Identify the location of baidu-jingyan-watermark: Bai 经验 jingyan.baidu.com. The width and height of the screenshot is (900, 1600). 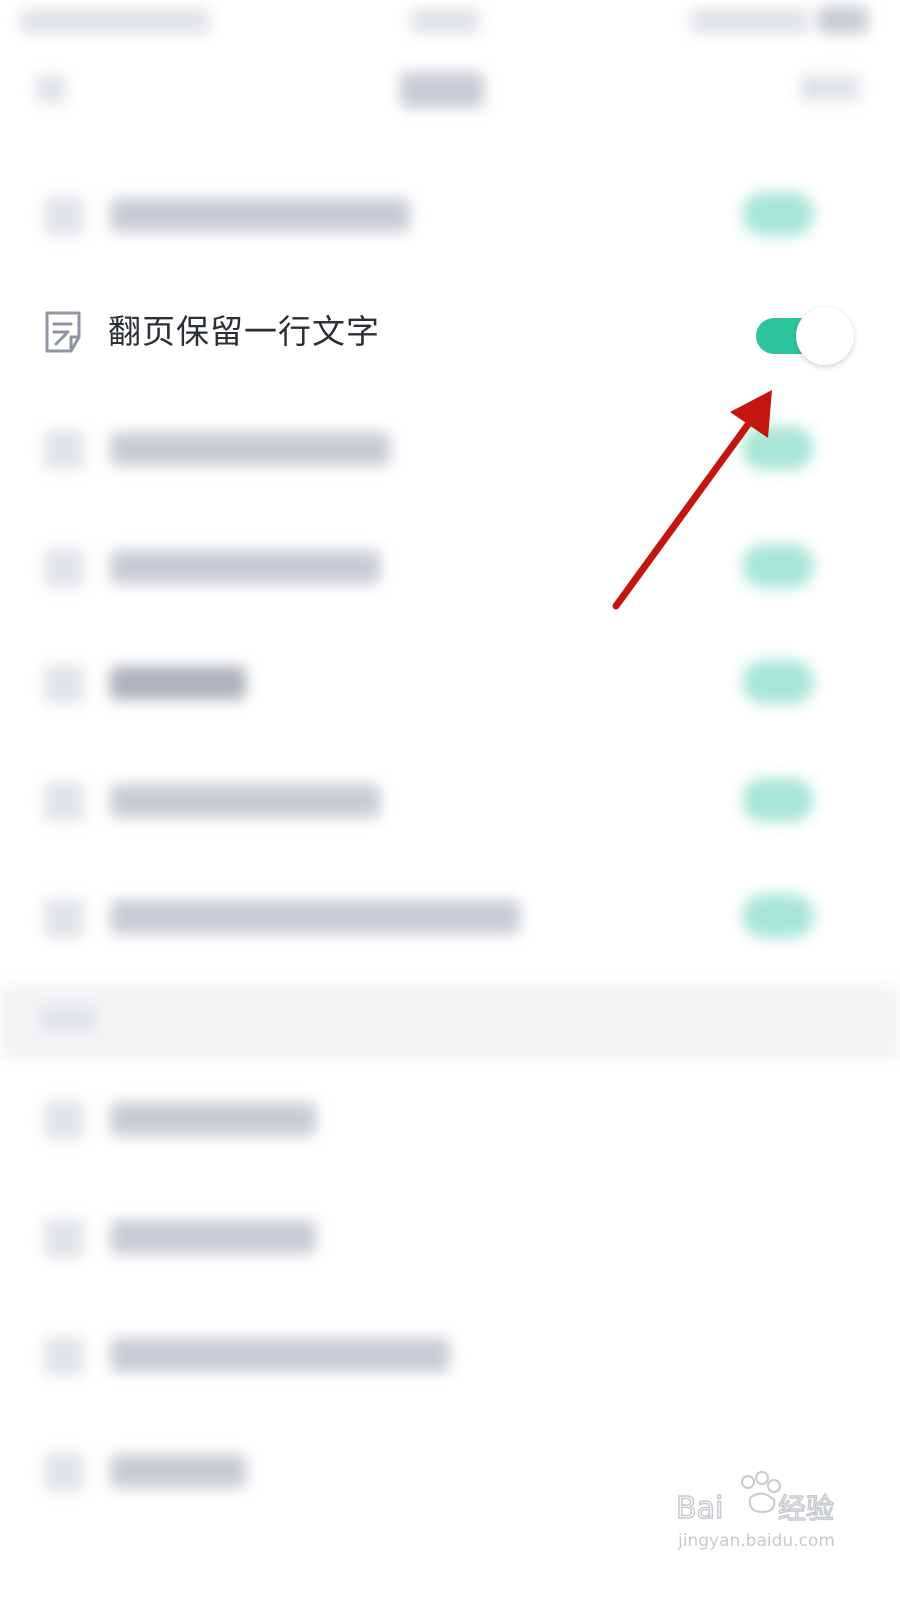
(755, 1511).